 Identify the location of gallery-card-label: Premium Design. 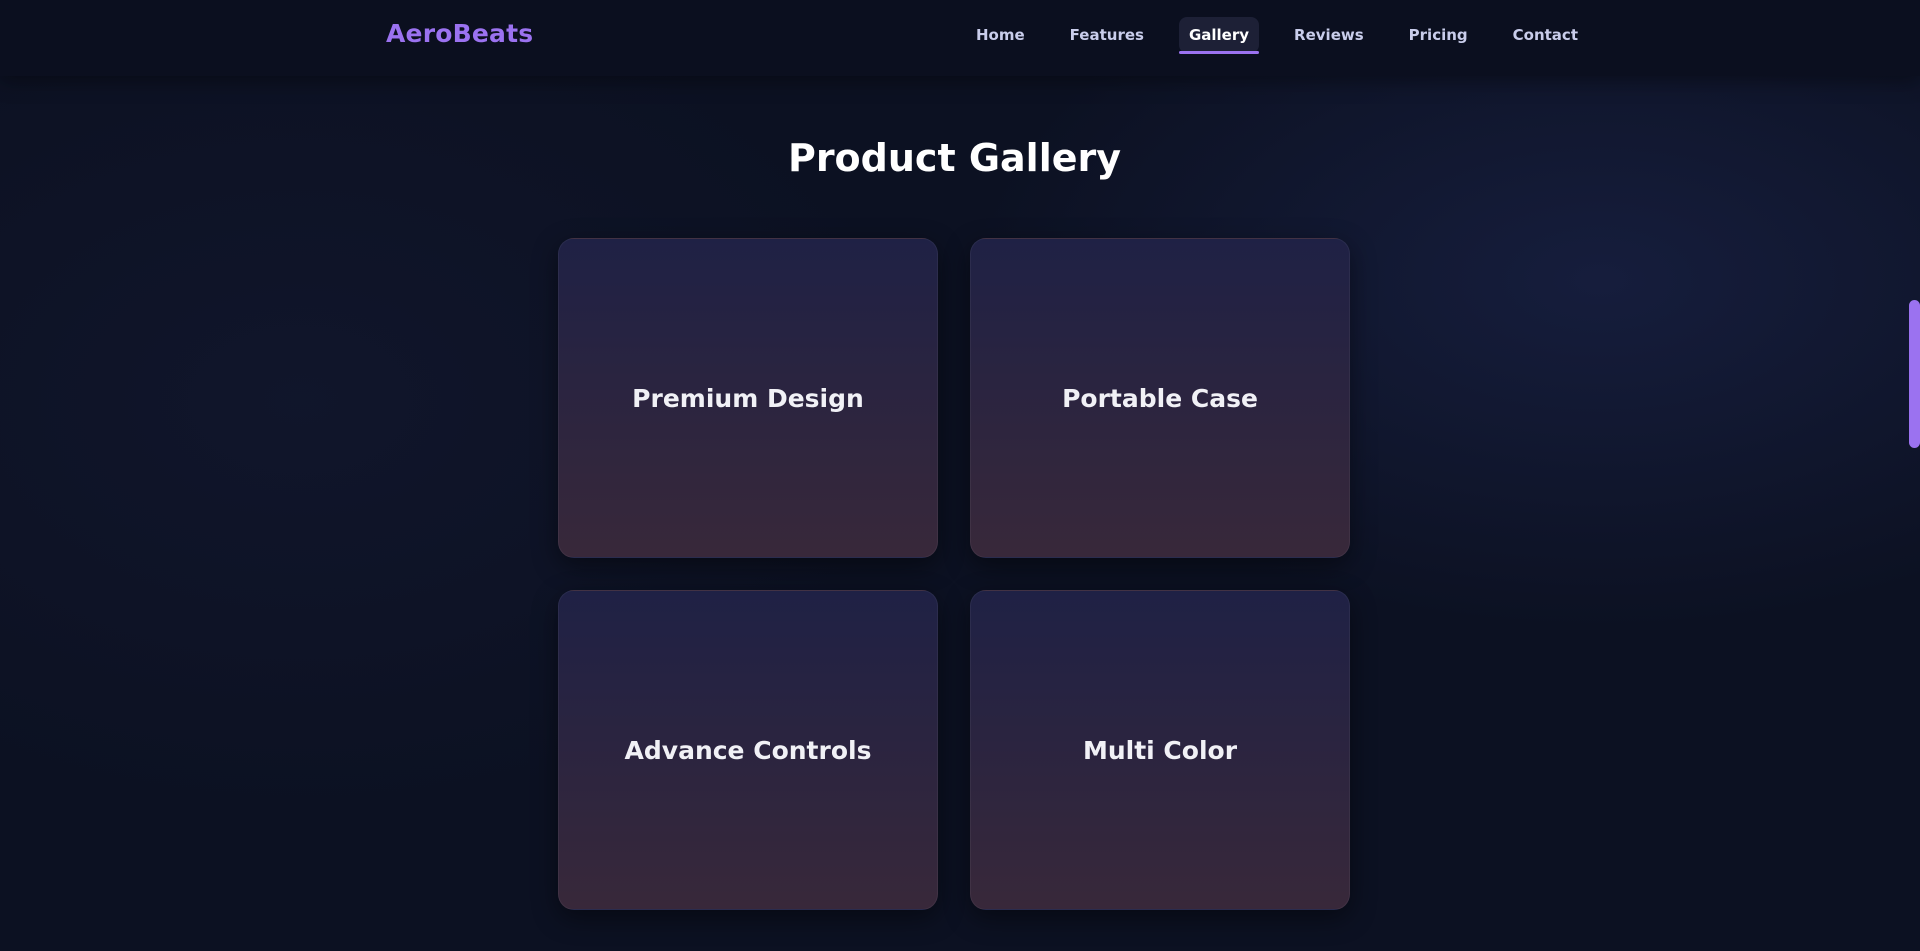
(748, 398).